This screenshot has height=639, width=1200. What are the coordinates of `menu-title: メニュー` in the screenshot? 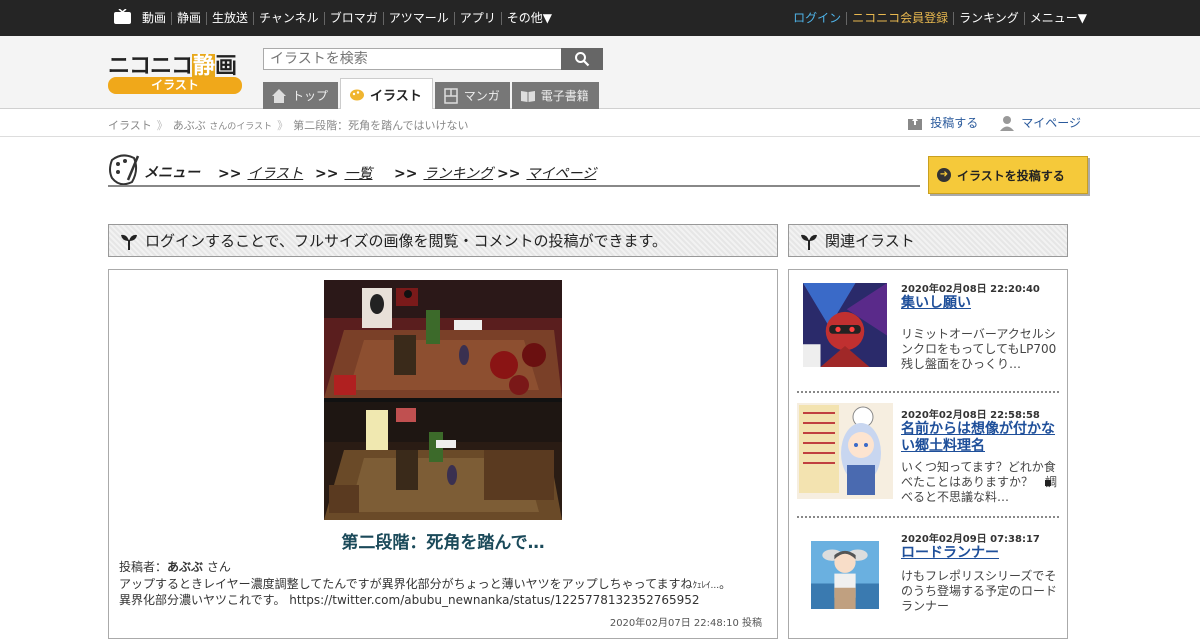 It's located at (172, 173).